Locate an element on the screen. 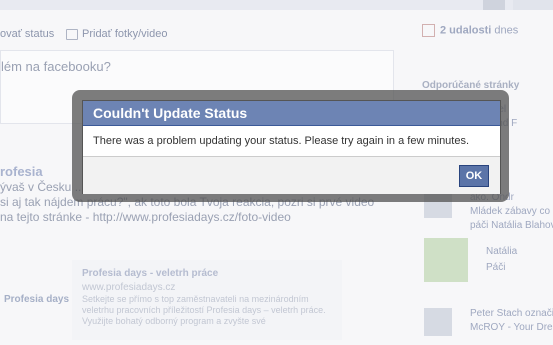  tab-add-photo: Pridať fotky/video is located at coordinates (116, 34).